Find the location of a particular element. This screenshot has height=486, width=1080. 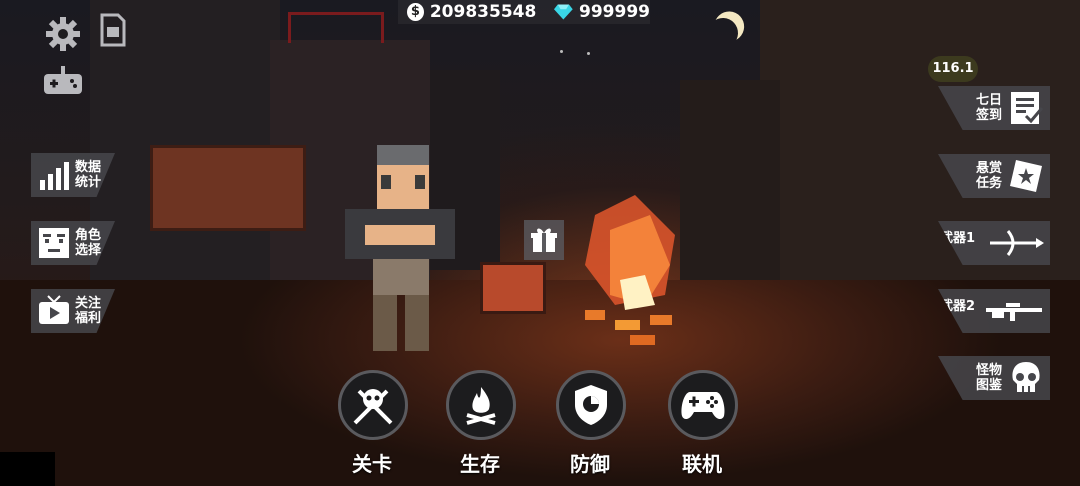

gift-icon is located at coordinates (544, 240).